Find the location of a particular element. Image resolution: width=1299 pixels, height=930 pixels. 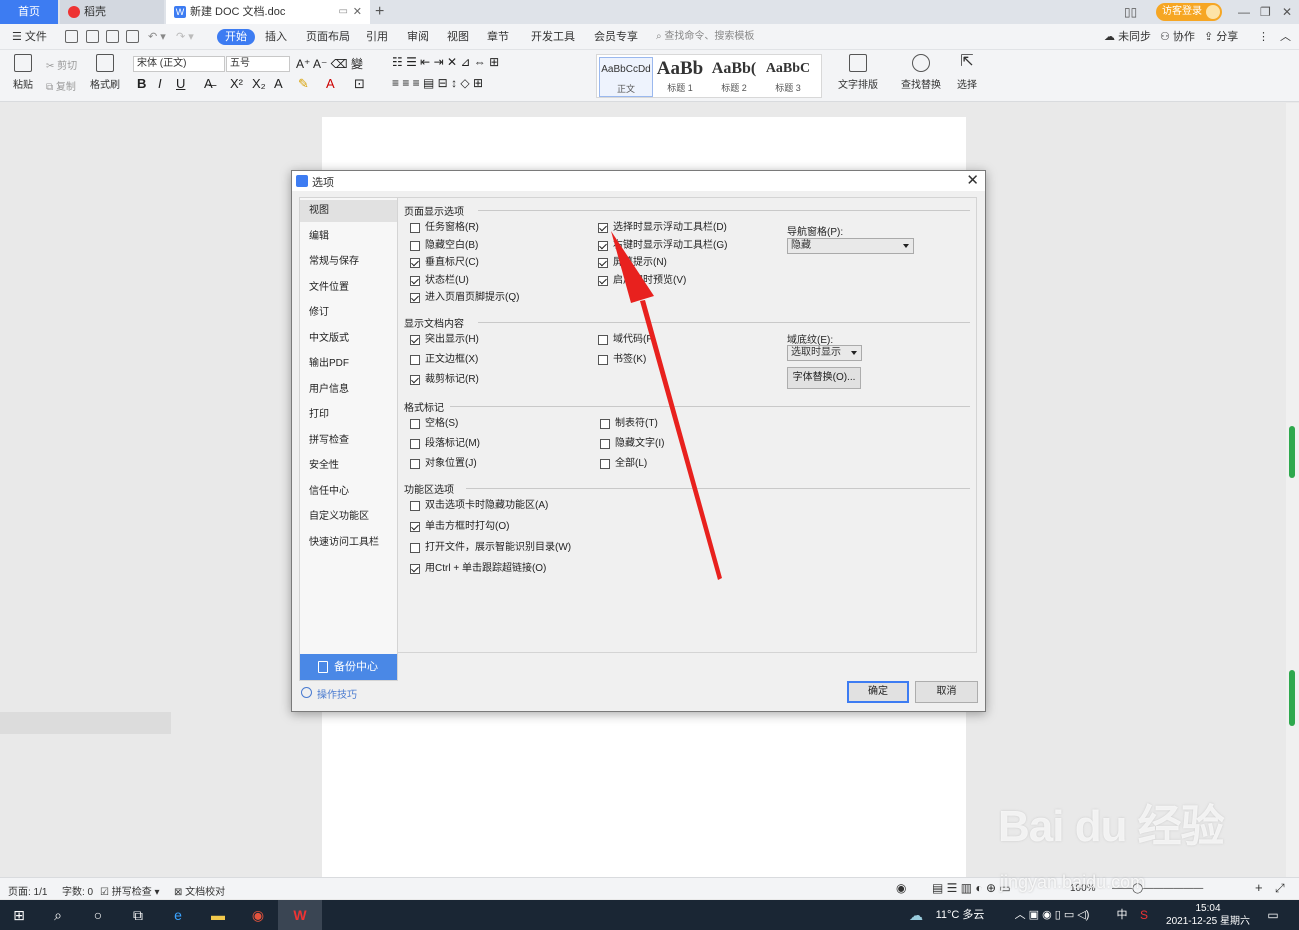

opt-vertical-ruler-checkbox is located at coordinates (415, 263).